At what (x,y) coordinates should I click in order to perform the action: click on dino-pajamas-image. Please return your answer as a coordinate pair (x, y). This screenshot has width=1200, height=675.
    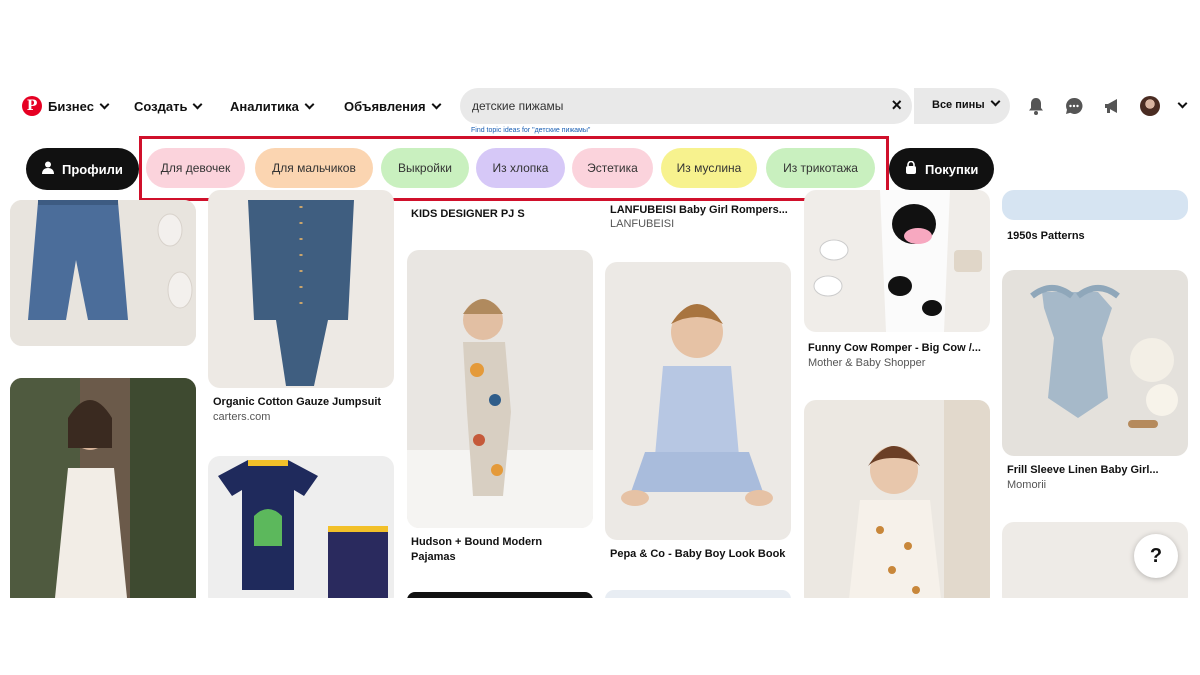
    Looking at the image, I should click on (301, 527).